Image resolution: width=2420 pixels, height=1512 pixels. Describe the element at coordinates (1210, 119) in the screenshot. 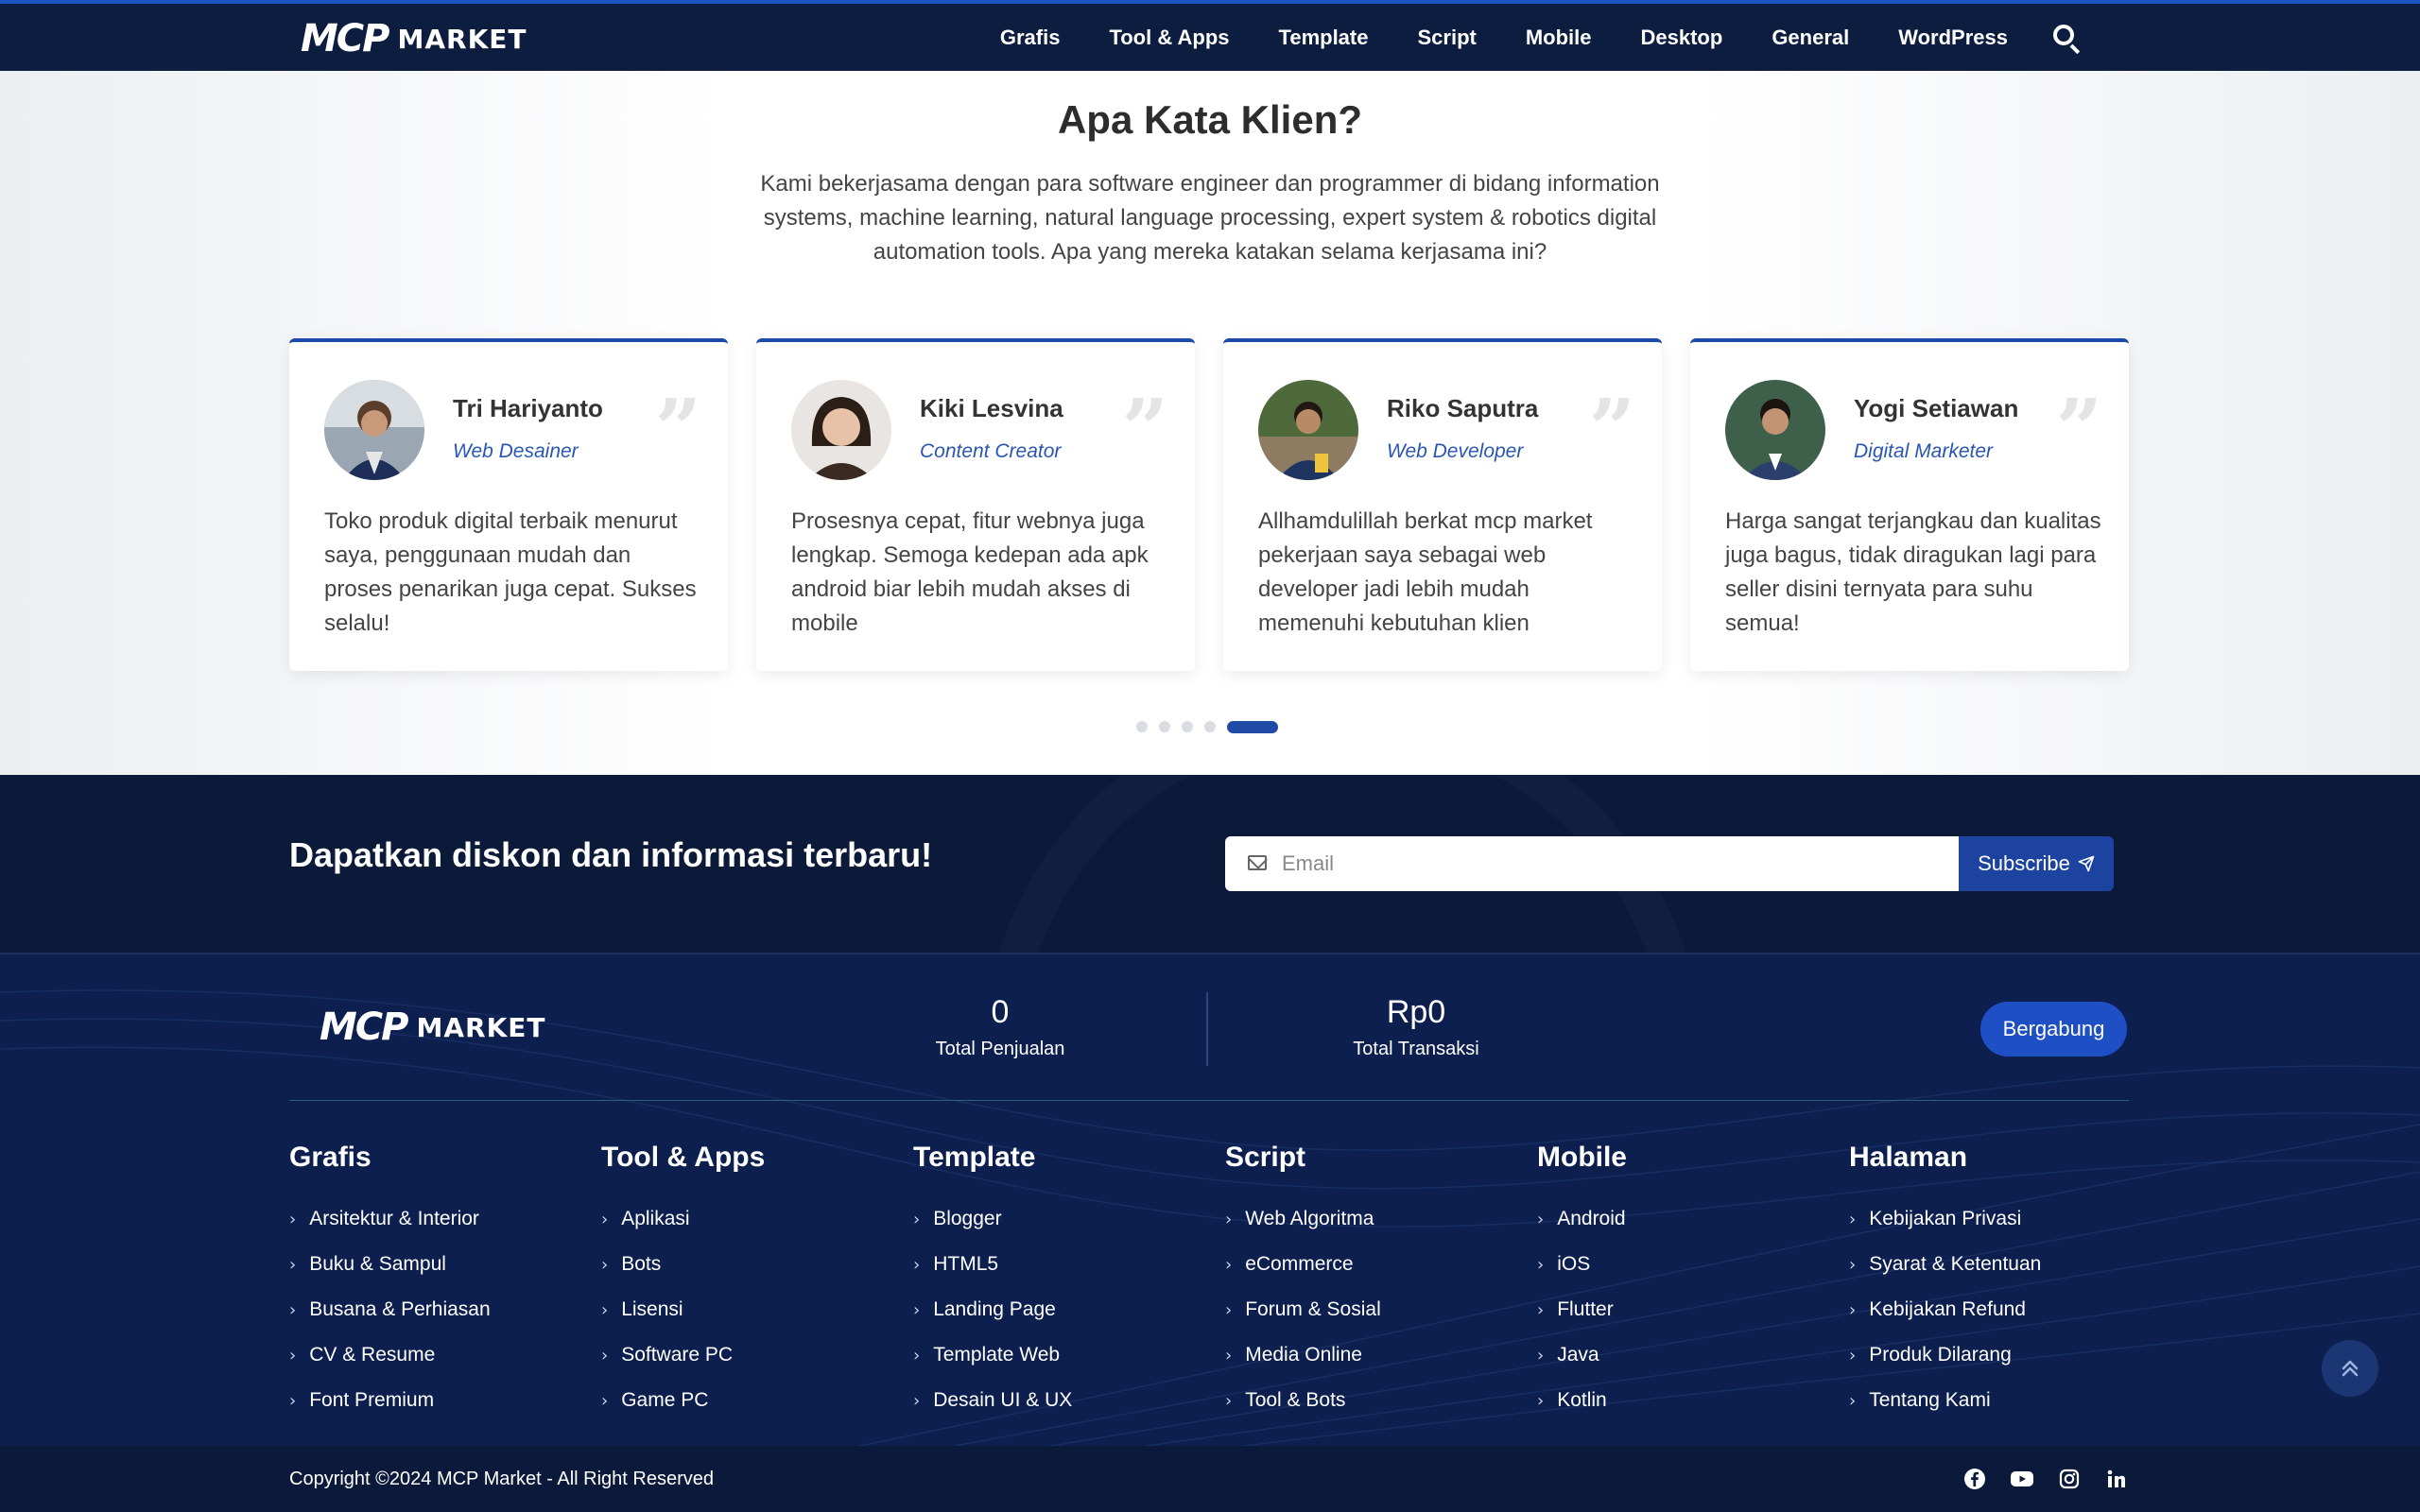

I see `section-title: Apa Kata Klien?` at that location.